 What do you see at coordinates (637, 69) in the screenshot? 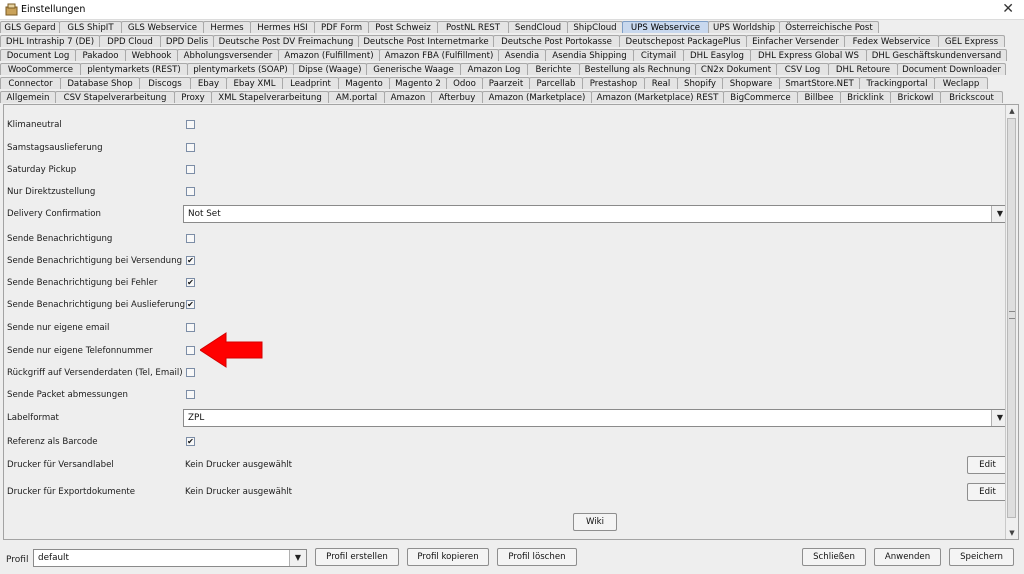
I see `tab-bestellung-als-rechnung: Bestellung als Rechnung` at bounding box center [637, 69].